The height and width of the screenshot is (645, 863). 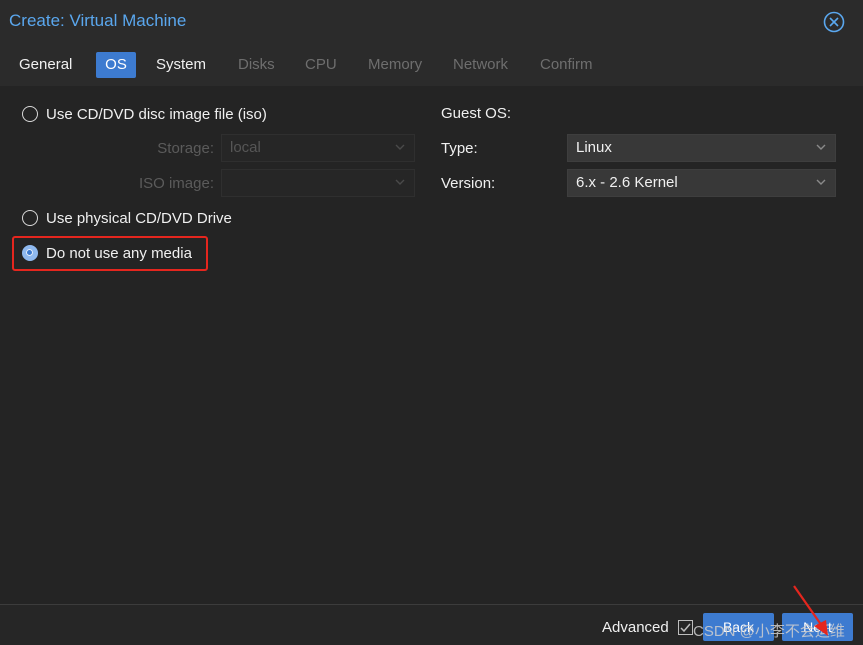 What do you see at coordinates (701, 148) in the screenshot?
I see `os-type-select: Linux` at bounding box center [701, 148].